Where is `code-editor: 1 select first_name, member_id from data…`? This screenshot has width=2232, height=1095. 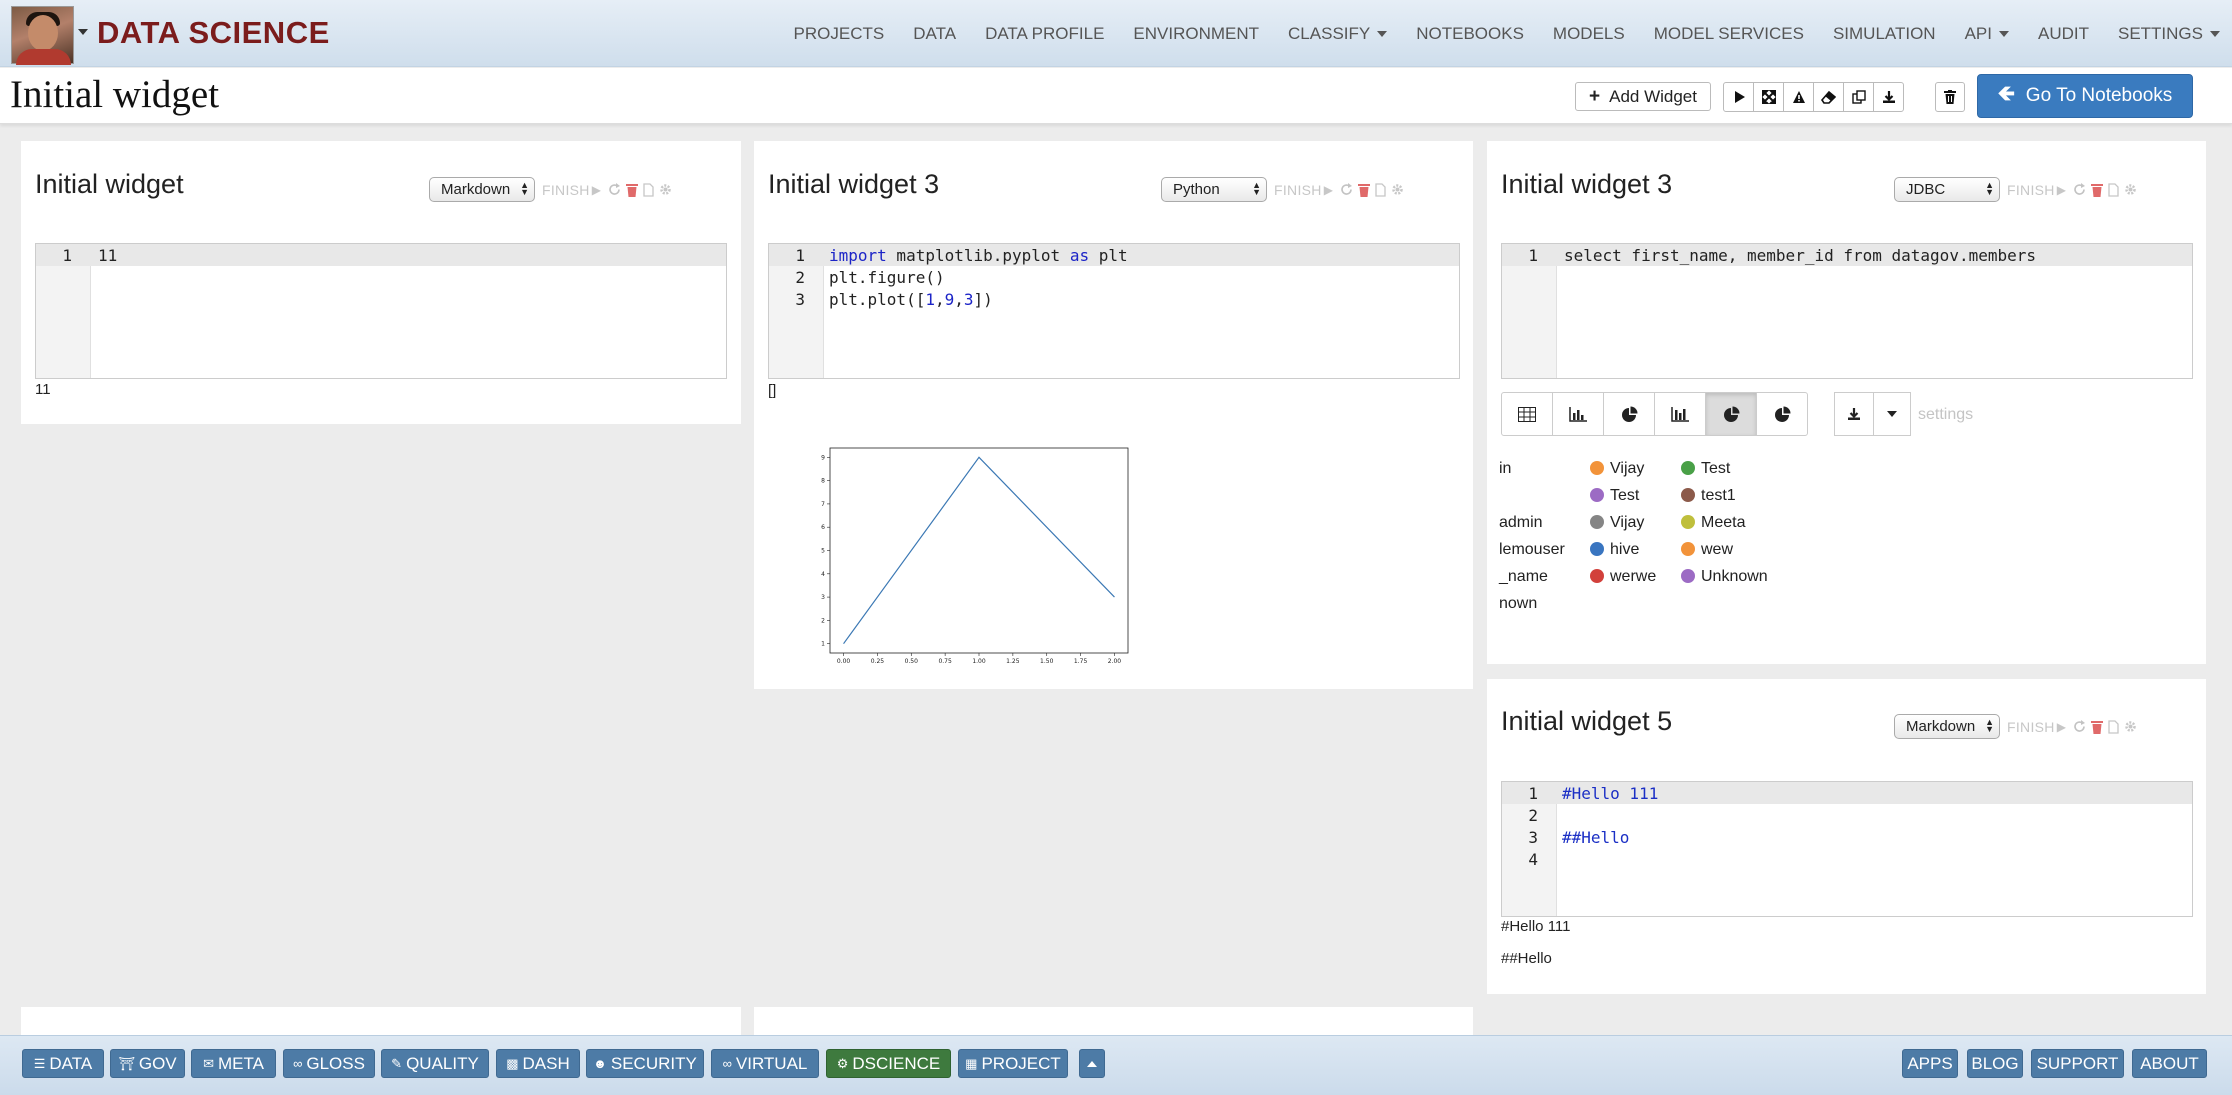 code-editor: 1 select first_name, member_id from data… is located at coordinates (1847, 311).